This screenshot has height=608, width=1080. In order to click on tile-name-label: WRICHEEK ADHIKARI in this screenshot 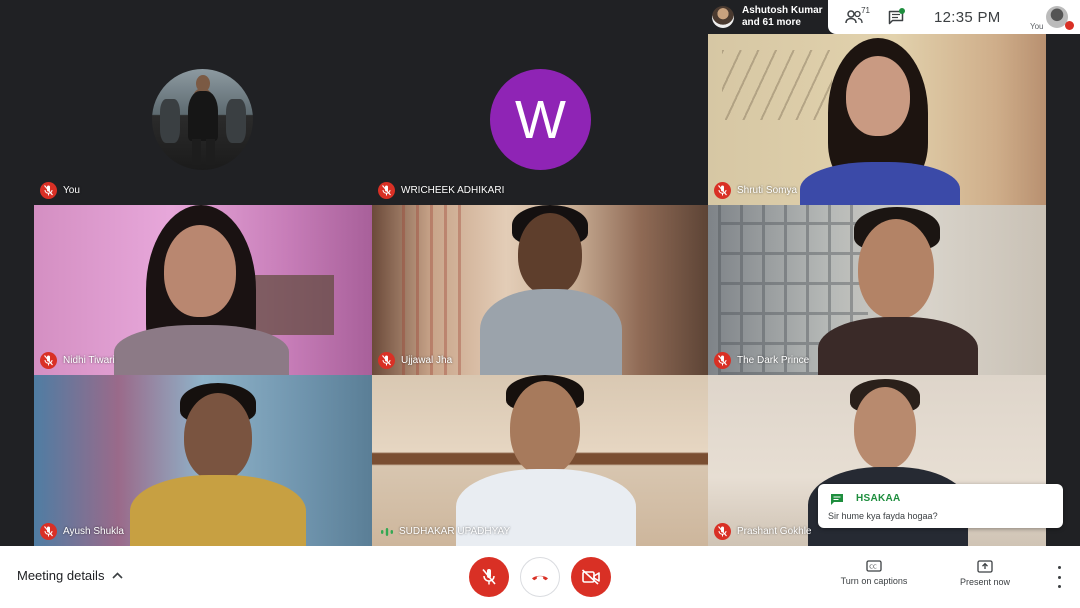, I will do `click(441, 190)`.